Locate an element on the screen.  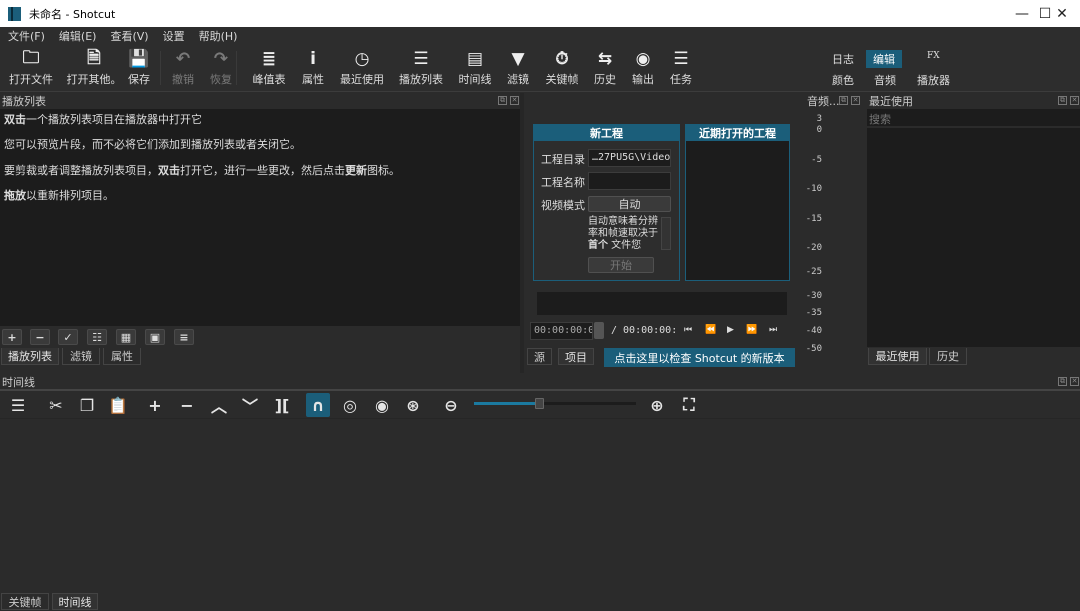
lift-icon: ︿ is located at coordinates (219, 405).